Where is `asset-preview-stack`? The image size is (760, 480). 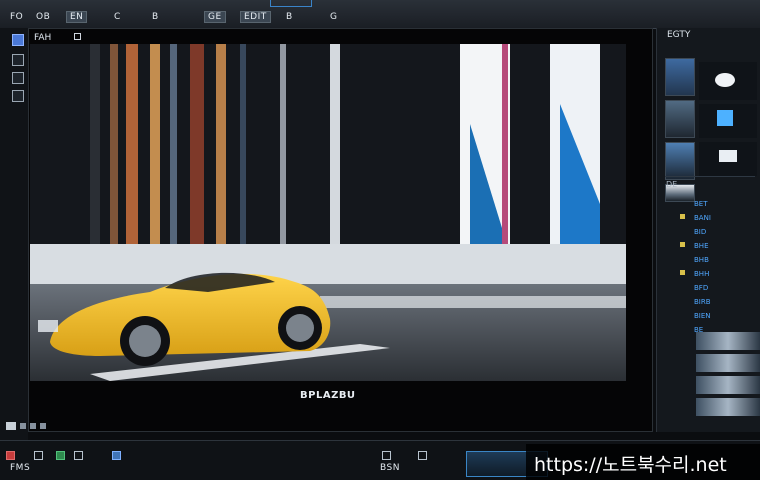 asset-preview-stack is located at coordinates (728, 119).